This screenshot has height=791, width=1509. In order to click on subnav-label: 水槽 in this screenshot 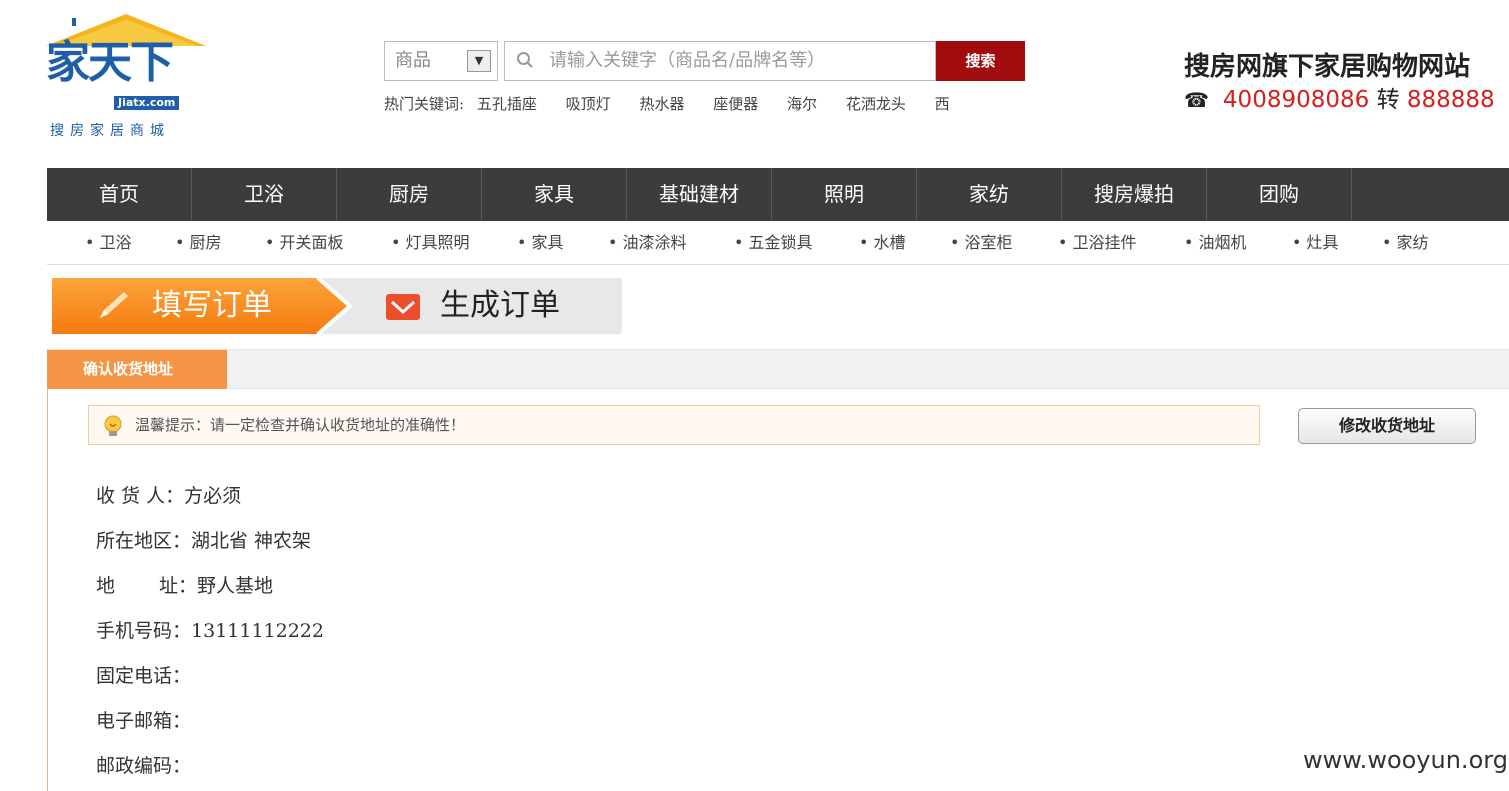, I will do `click(889, 242)`.